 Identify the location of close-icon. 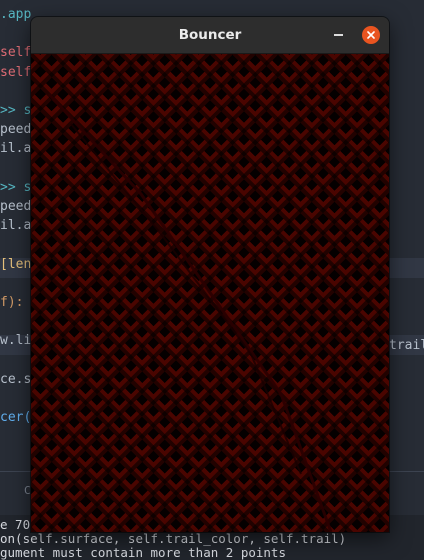
(371, 35).